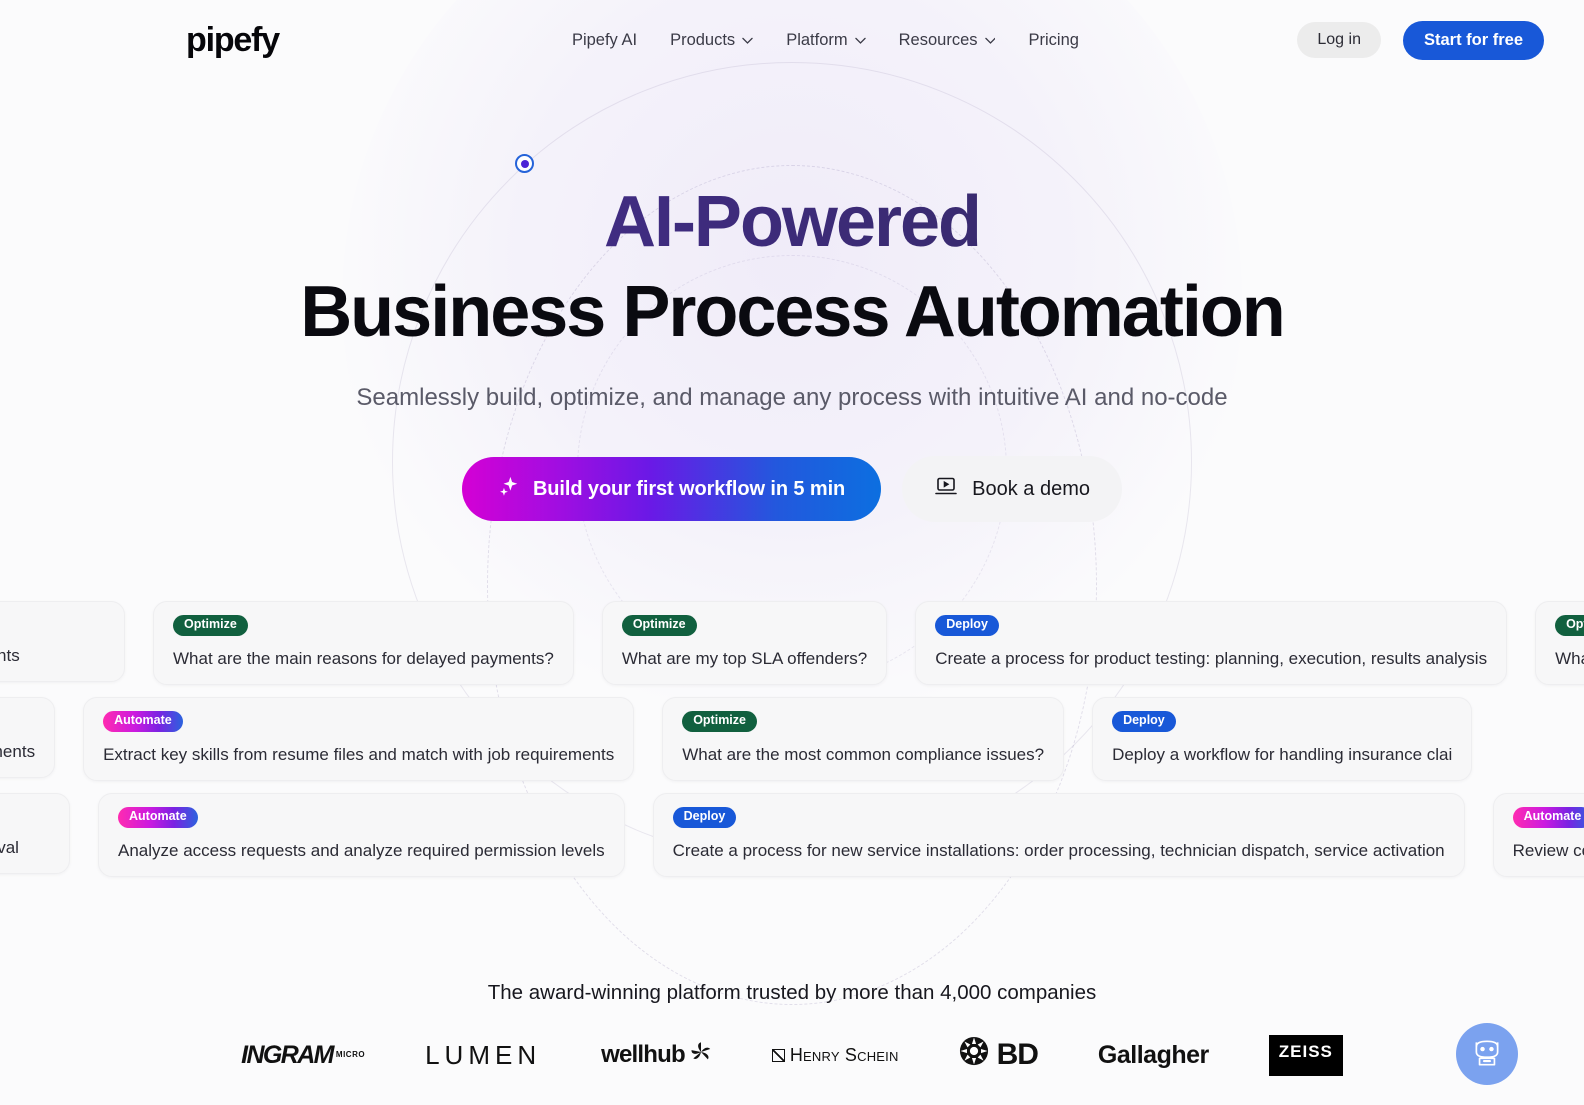 This screenshot has width=1584, height=1105. What do you see at coordinates (1017, 1054) in the screenshot?
I see `logo-bd-text: BD` at bounding box center [1017, 1054].